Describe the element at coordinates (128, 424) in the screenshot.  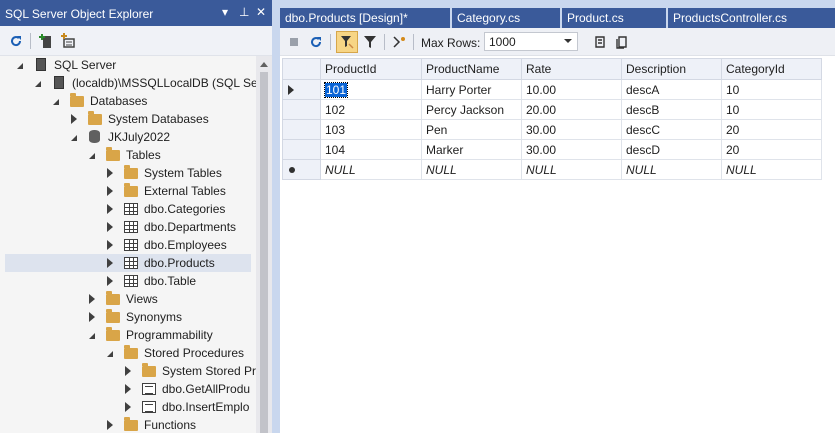
I see `tree-node: Functions` at that location.